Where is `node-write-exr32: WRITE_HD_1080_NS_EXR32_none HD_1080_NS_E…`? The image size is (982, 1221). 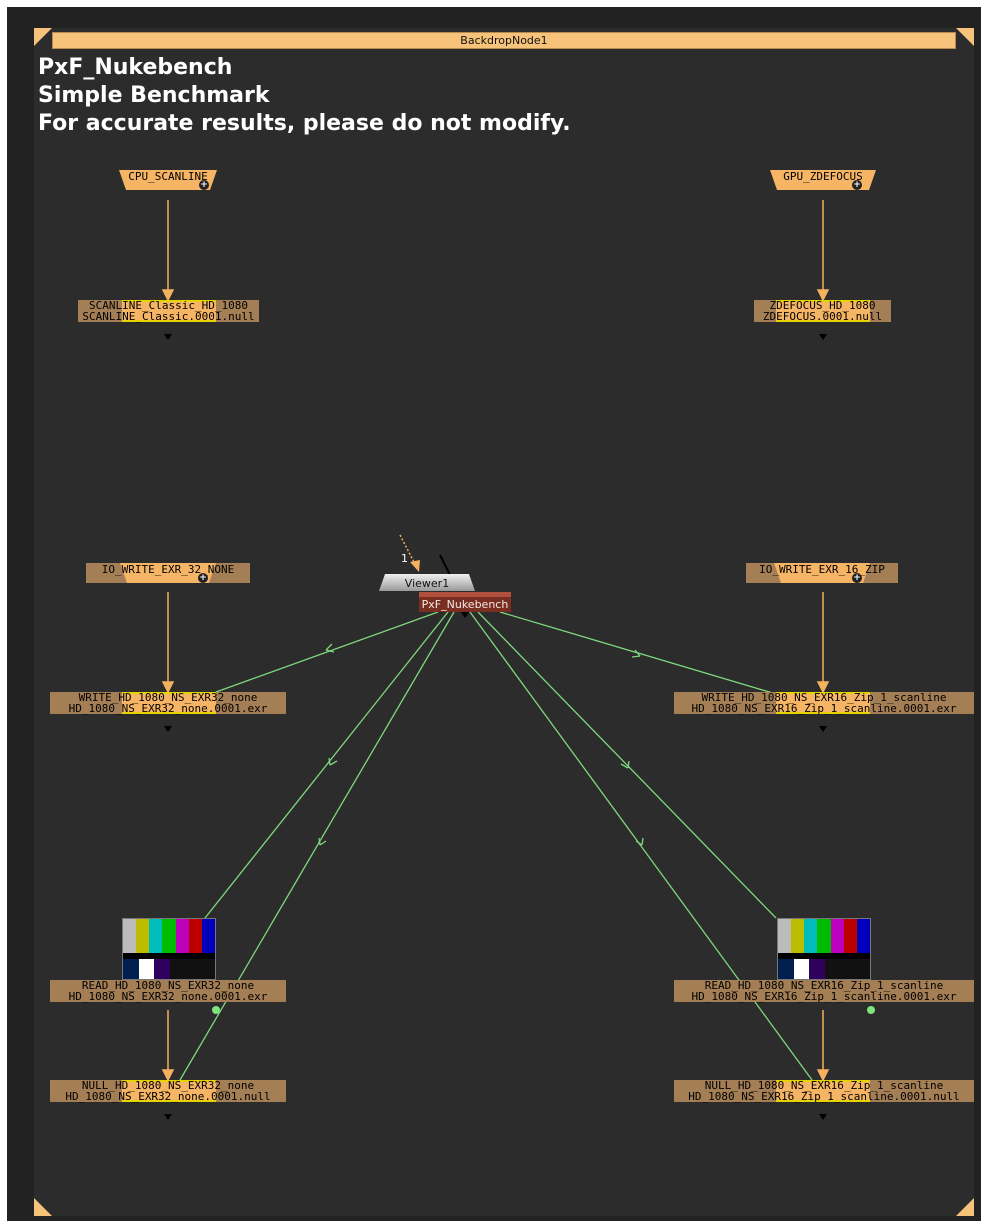 node-write-exr32: WRITE_HD_1080_NS_EXR32_none HD_1080_NS_E… is located at coordinates (168, 703).